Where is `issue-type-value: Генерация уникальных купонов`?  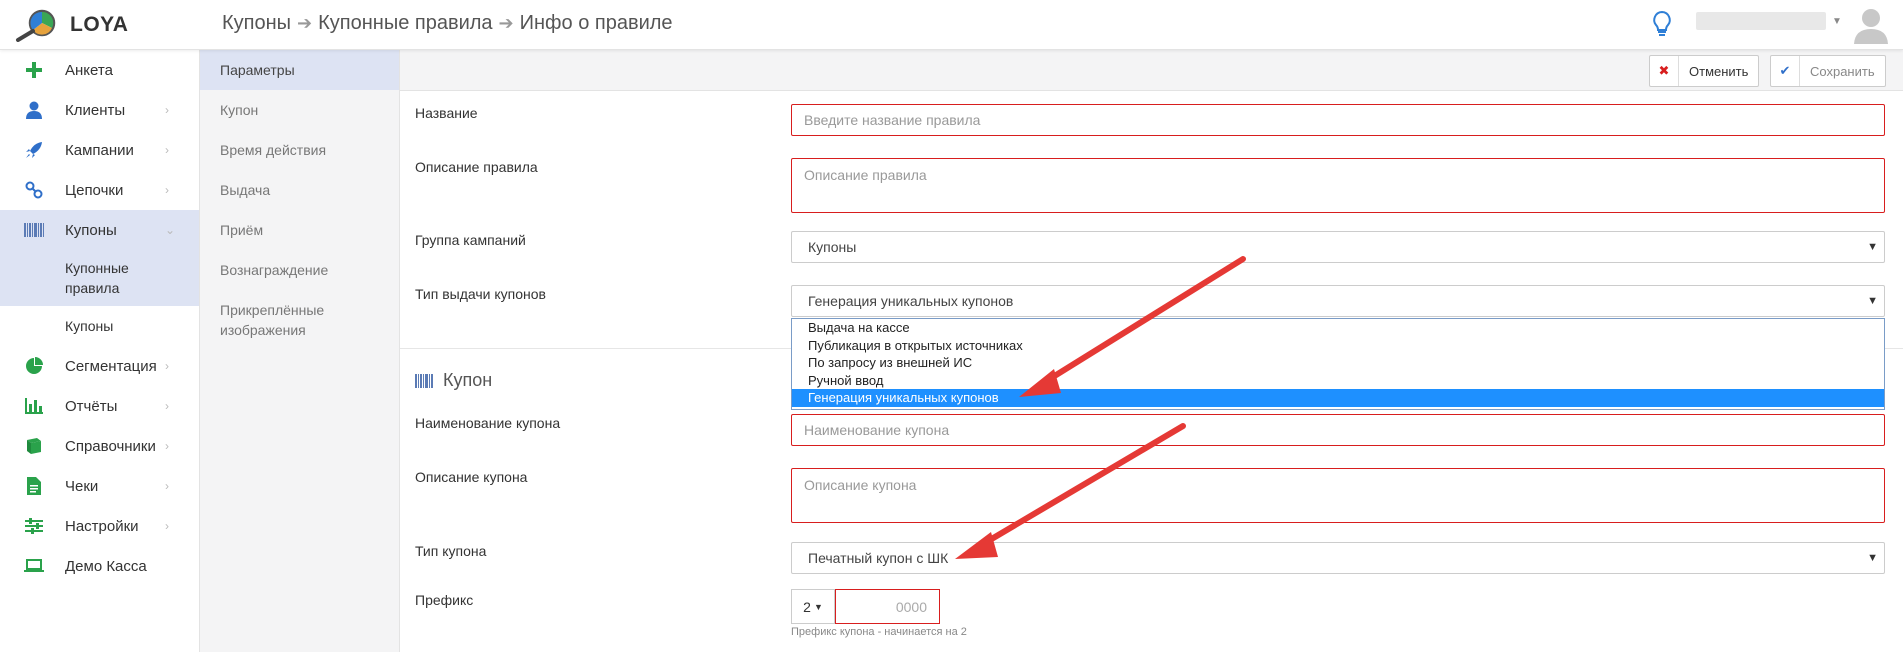
issue-type-value: Генерация уникальных купонов is located at coordinates (911, 301).